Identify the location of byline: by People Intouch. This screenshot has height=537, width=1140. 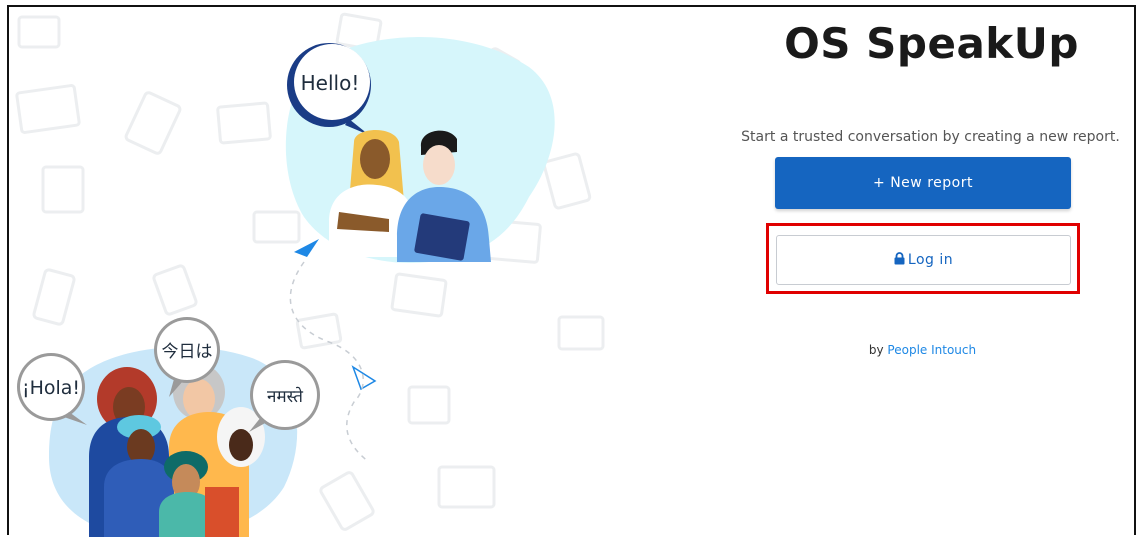
(922, 350).